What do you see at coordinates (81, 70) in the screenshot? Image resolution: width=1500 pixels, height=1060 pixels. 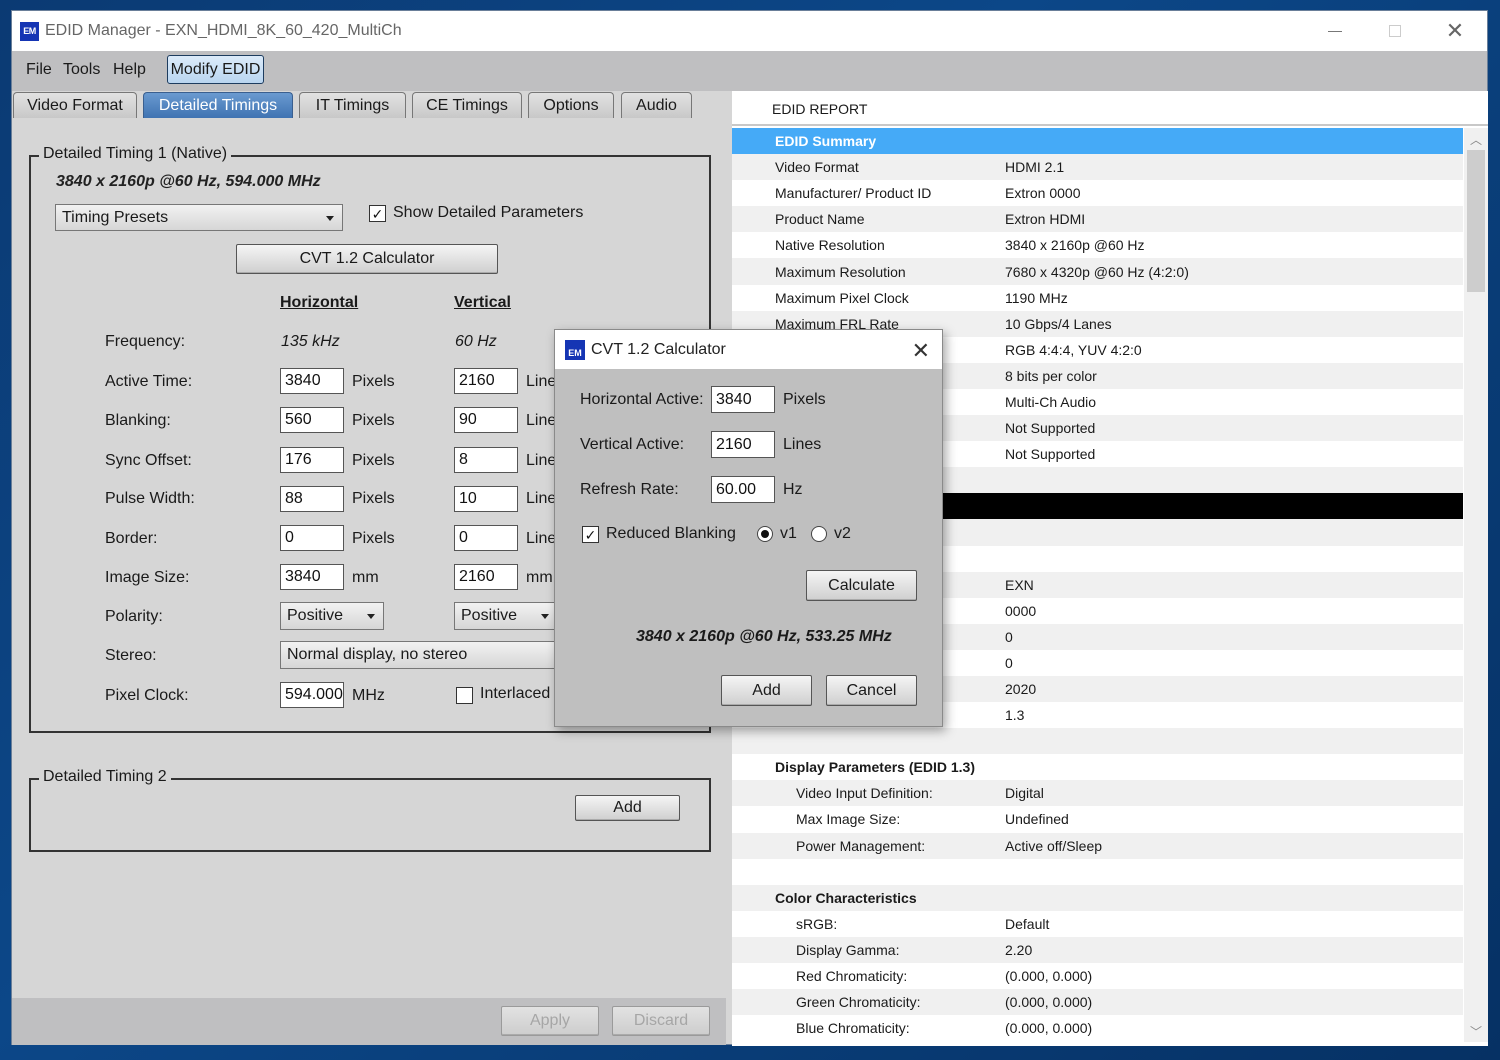 I see `menu-tools: Tools` at bounding box center [81, 70].